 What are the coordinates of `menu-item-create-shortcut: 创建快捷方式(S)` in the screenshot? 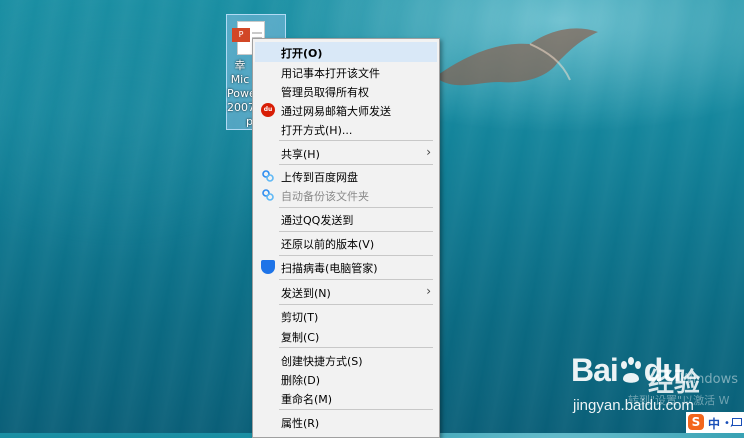 It's located at (346, 360).